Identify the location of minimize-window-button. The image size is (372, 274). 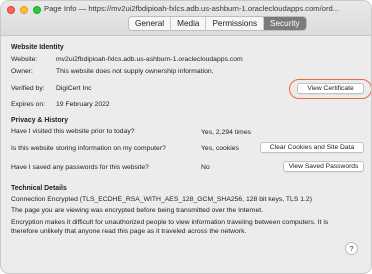
(24, 10).